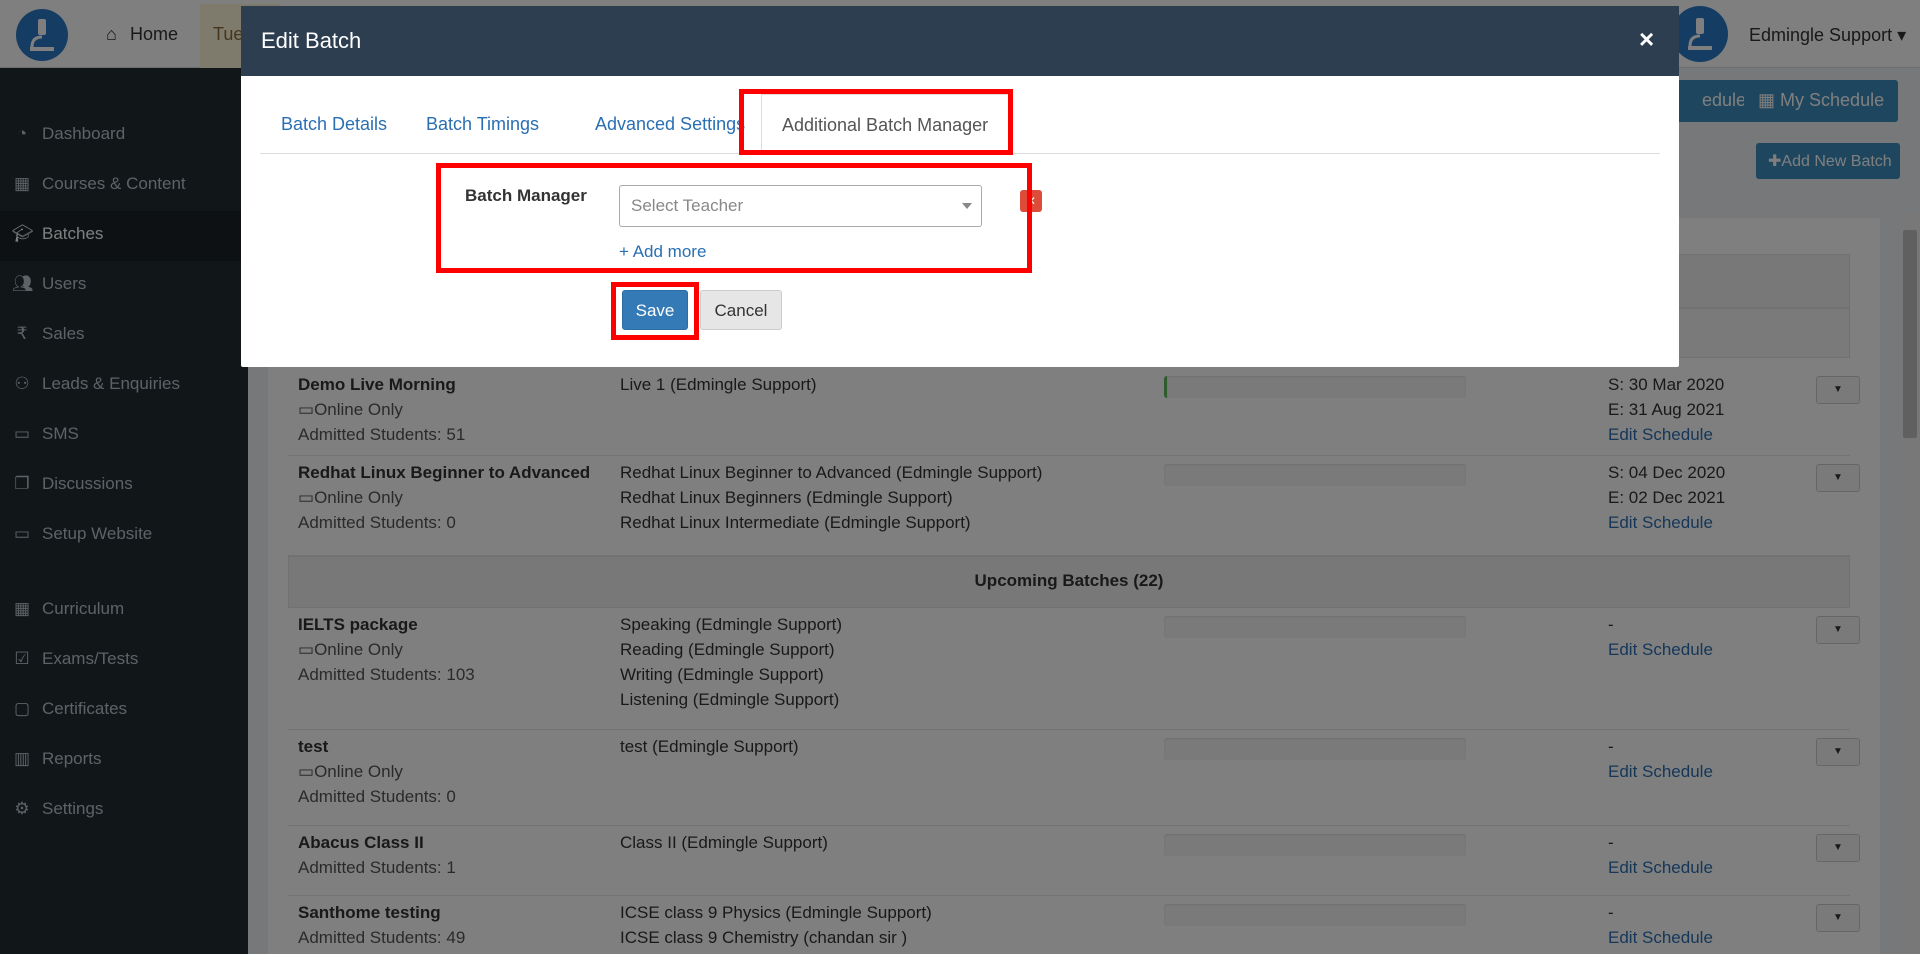 This screenshot has height=954, width=1920. What do you see at coordinates (655, 311) in the screenshot?
I see `highlight-save-box` at bounding box center [655, 311].